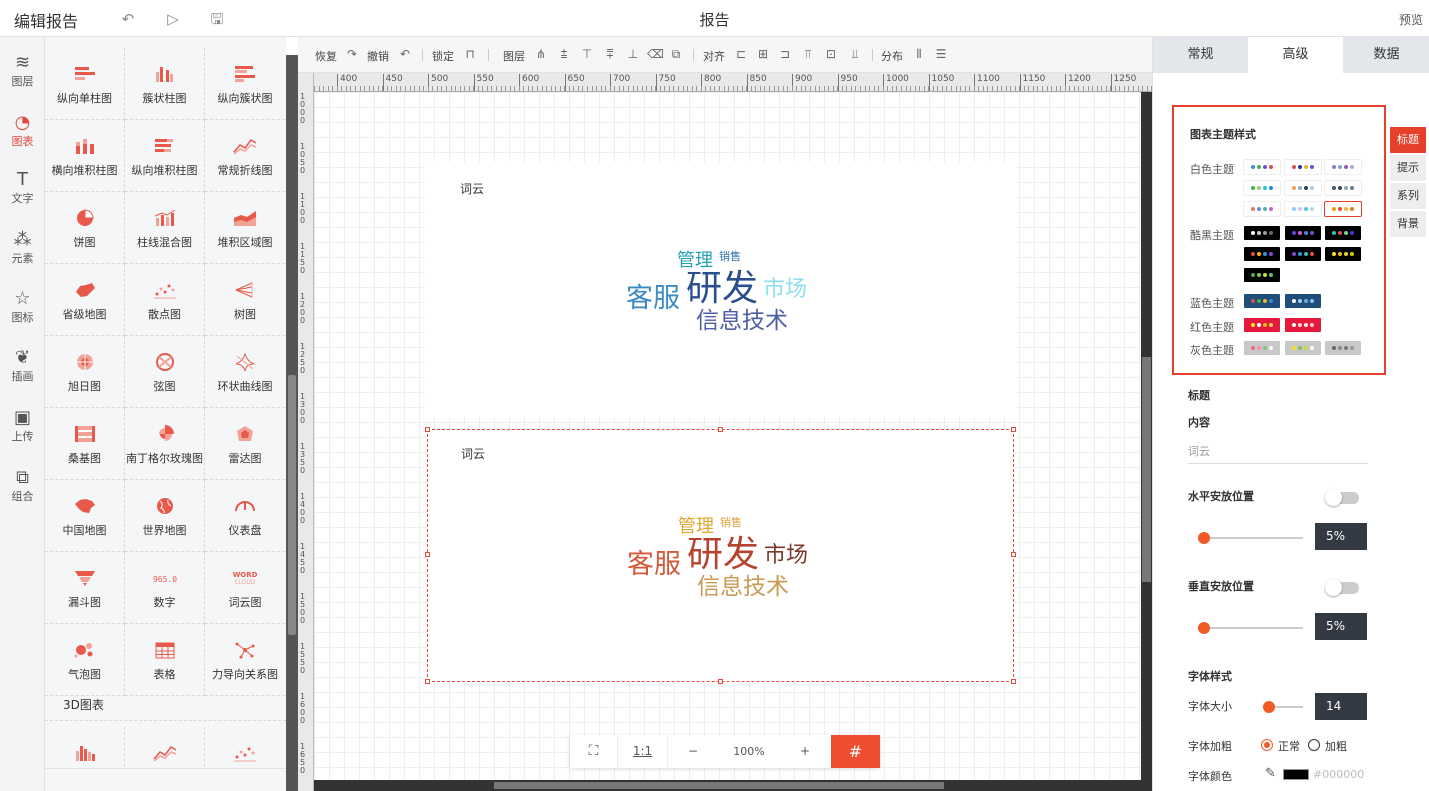 This screenshot has height=791, width=1429. I want to click on lock-icon: ⊓, so click(470, 54).